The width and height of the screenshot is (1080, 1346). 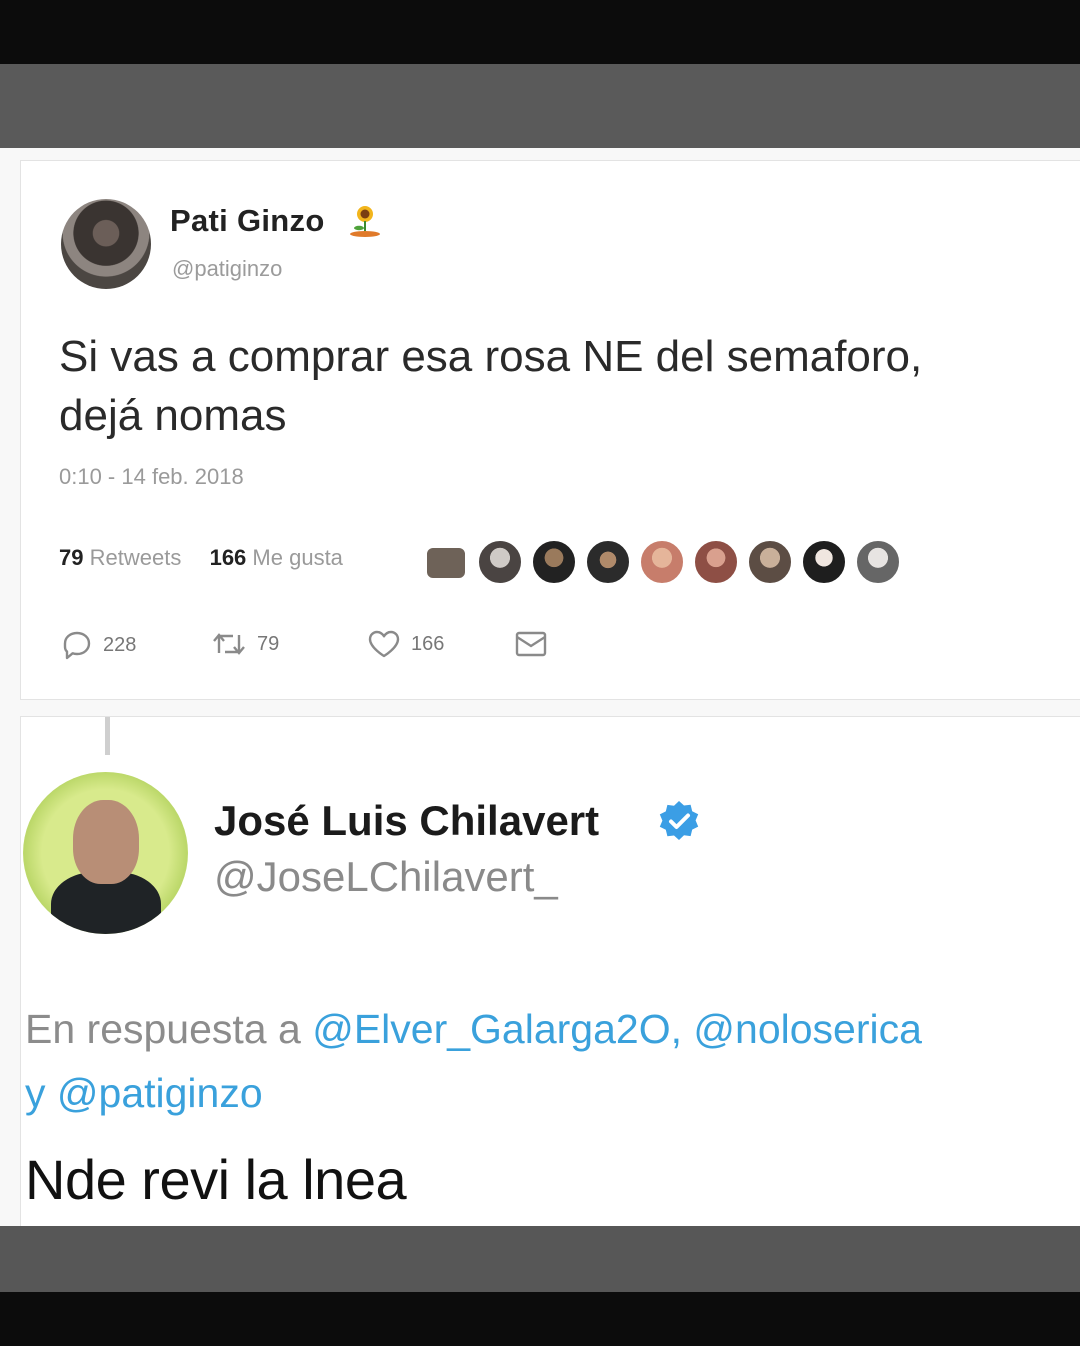 What do you see at coordinates (201, 558) in the screenshot?
I see `engagement-stats: 79 Retweets 166 Me gusta` at bounding box center [201, 558].